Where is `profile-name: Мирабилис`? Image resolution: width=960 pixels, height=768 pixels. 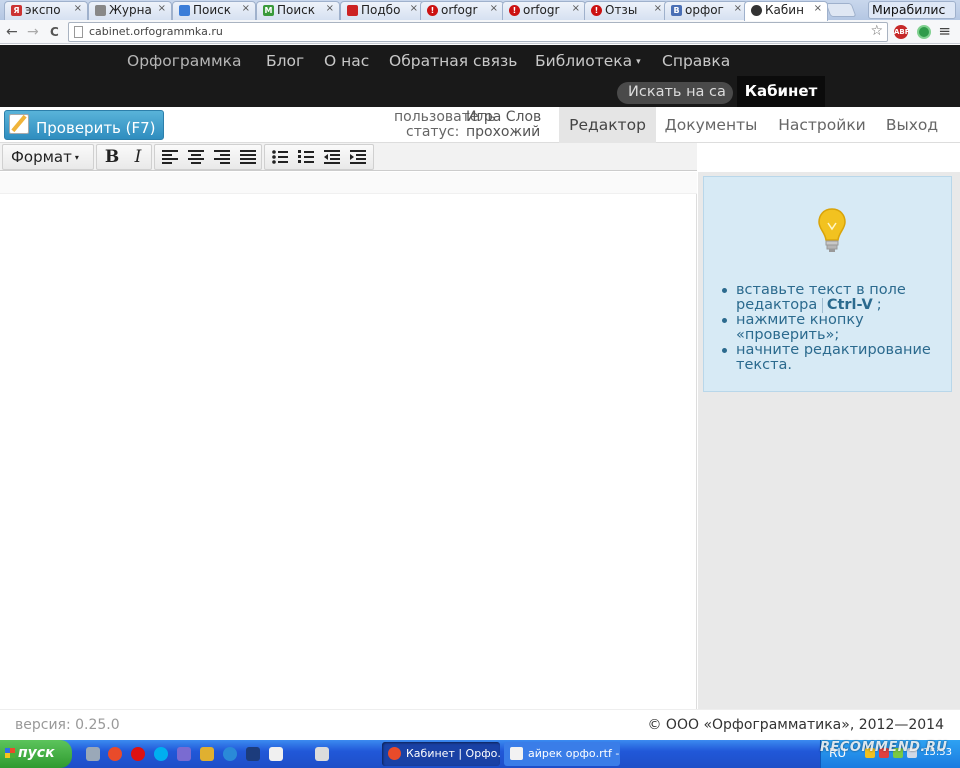
profile-name: Мирабилис is located at coordinates (912, 10).